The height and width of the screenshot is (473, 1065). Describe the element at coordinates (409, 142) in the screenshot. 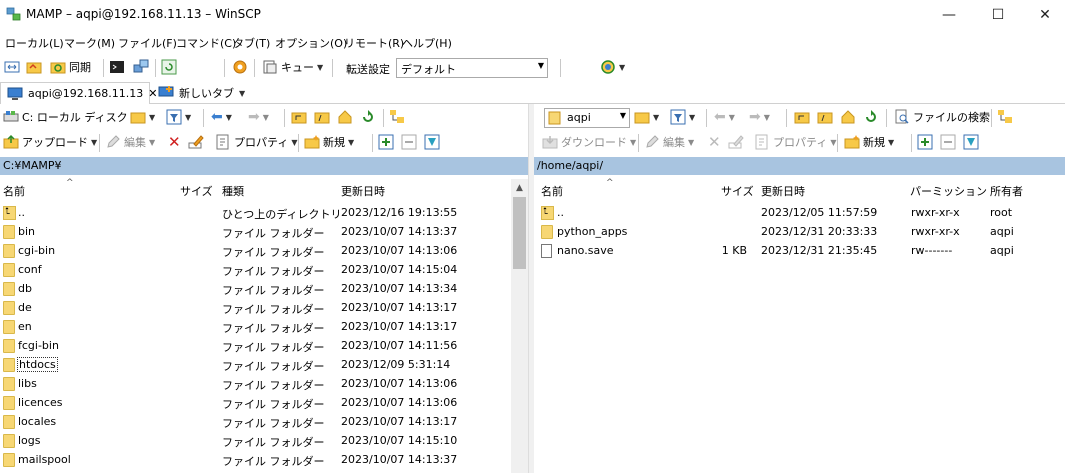

I see `local-unselect-button` at that location.